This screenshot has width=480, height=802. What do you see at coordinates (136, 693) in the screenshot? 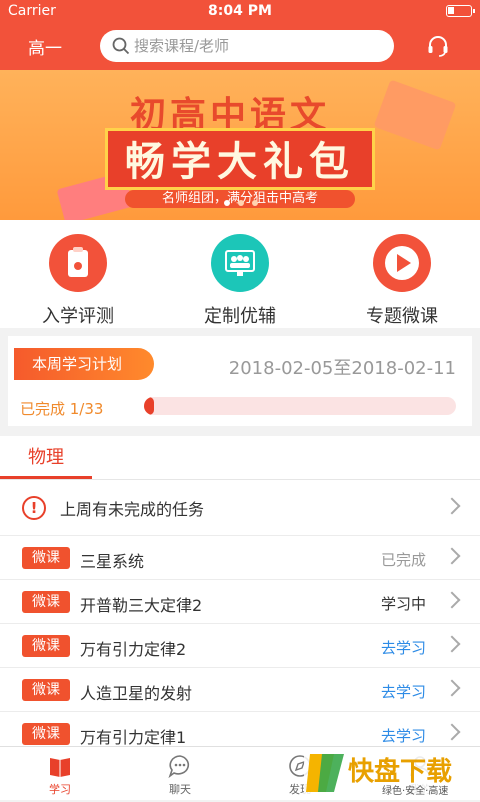
I see `item-title: 人造卫星的发射` at bounding box center [136, 693].